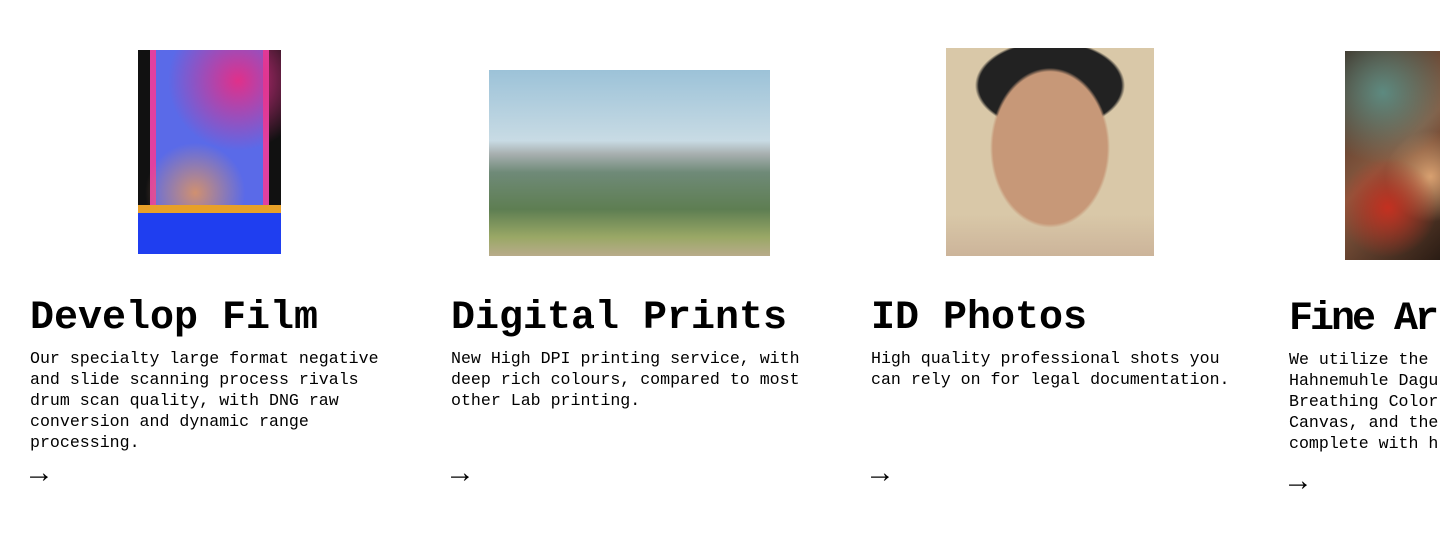 The height and width of the screenshot is (544, 1440). What do you see at coordinates (174, 318) in the screenshot?
I see `card-title: Develop Film` at bounding box center [174, 318].